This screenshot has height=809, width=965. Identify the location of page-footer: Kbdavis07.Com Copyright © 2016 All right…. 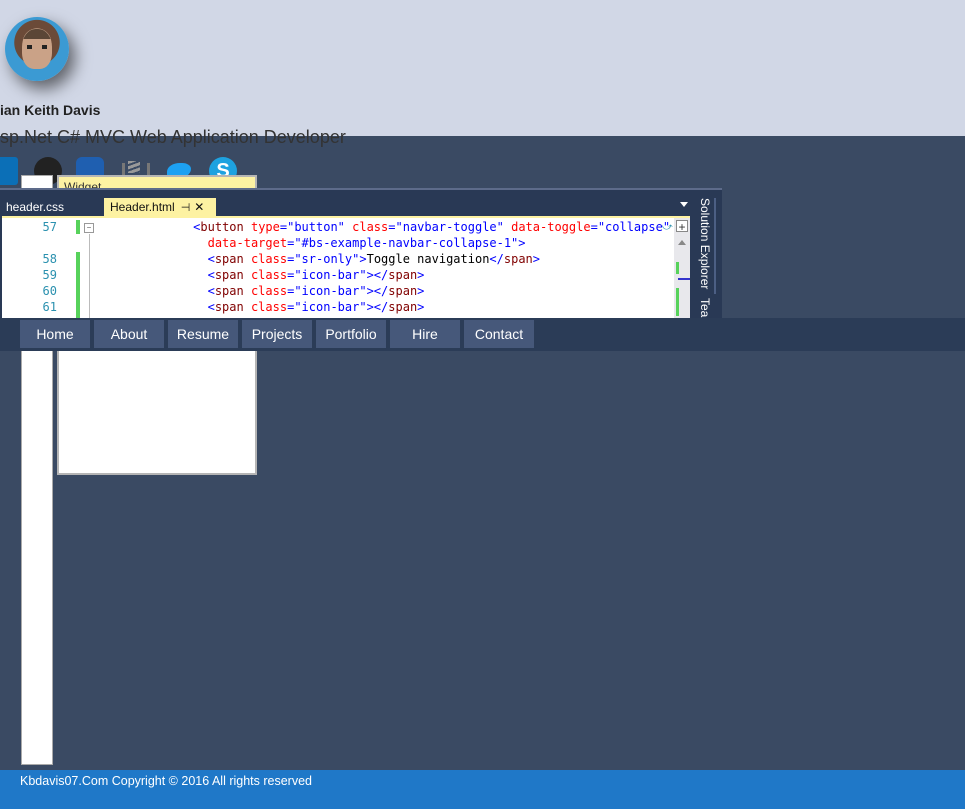
(482, 789).